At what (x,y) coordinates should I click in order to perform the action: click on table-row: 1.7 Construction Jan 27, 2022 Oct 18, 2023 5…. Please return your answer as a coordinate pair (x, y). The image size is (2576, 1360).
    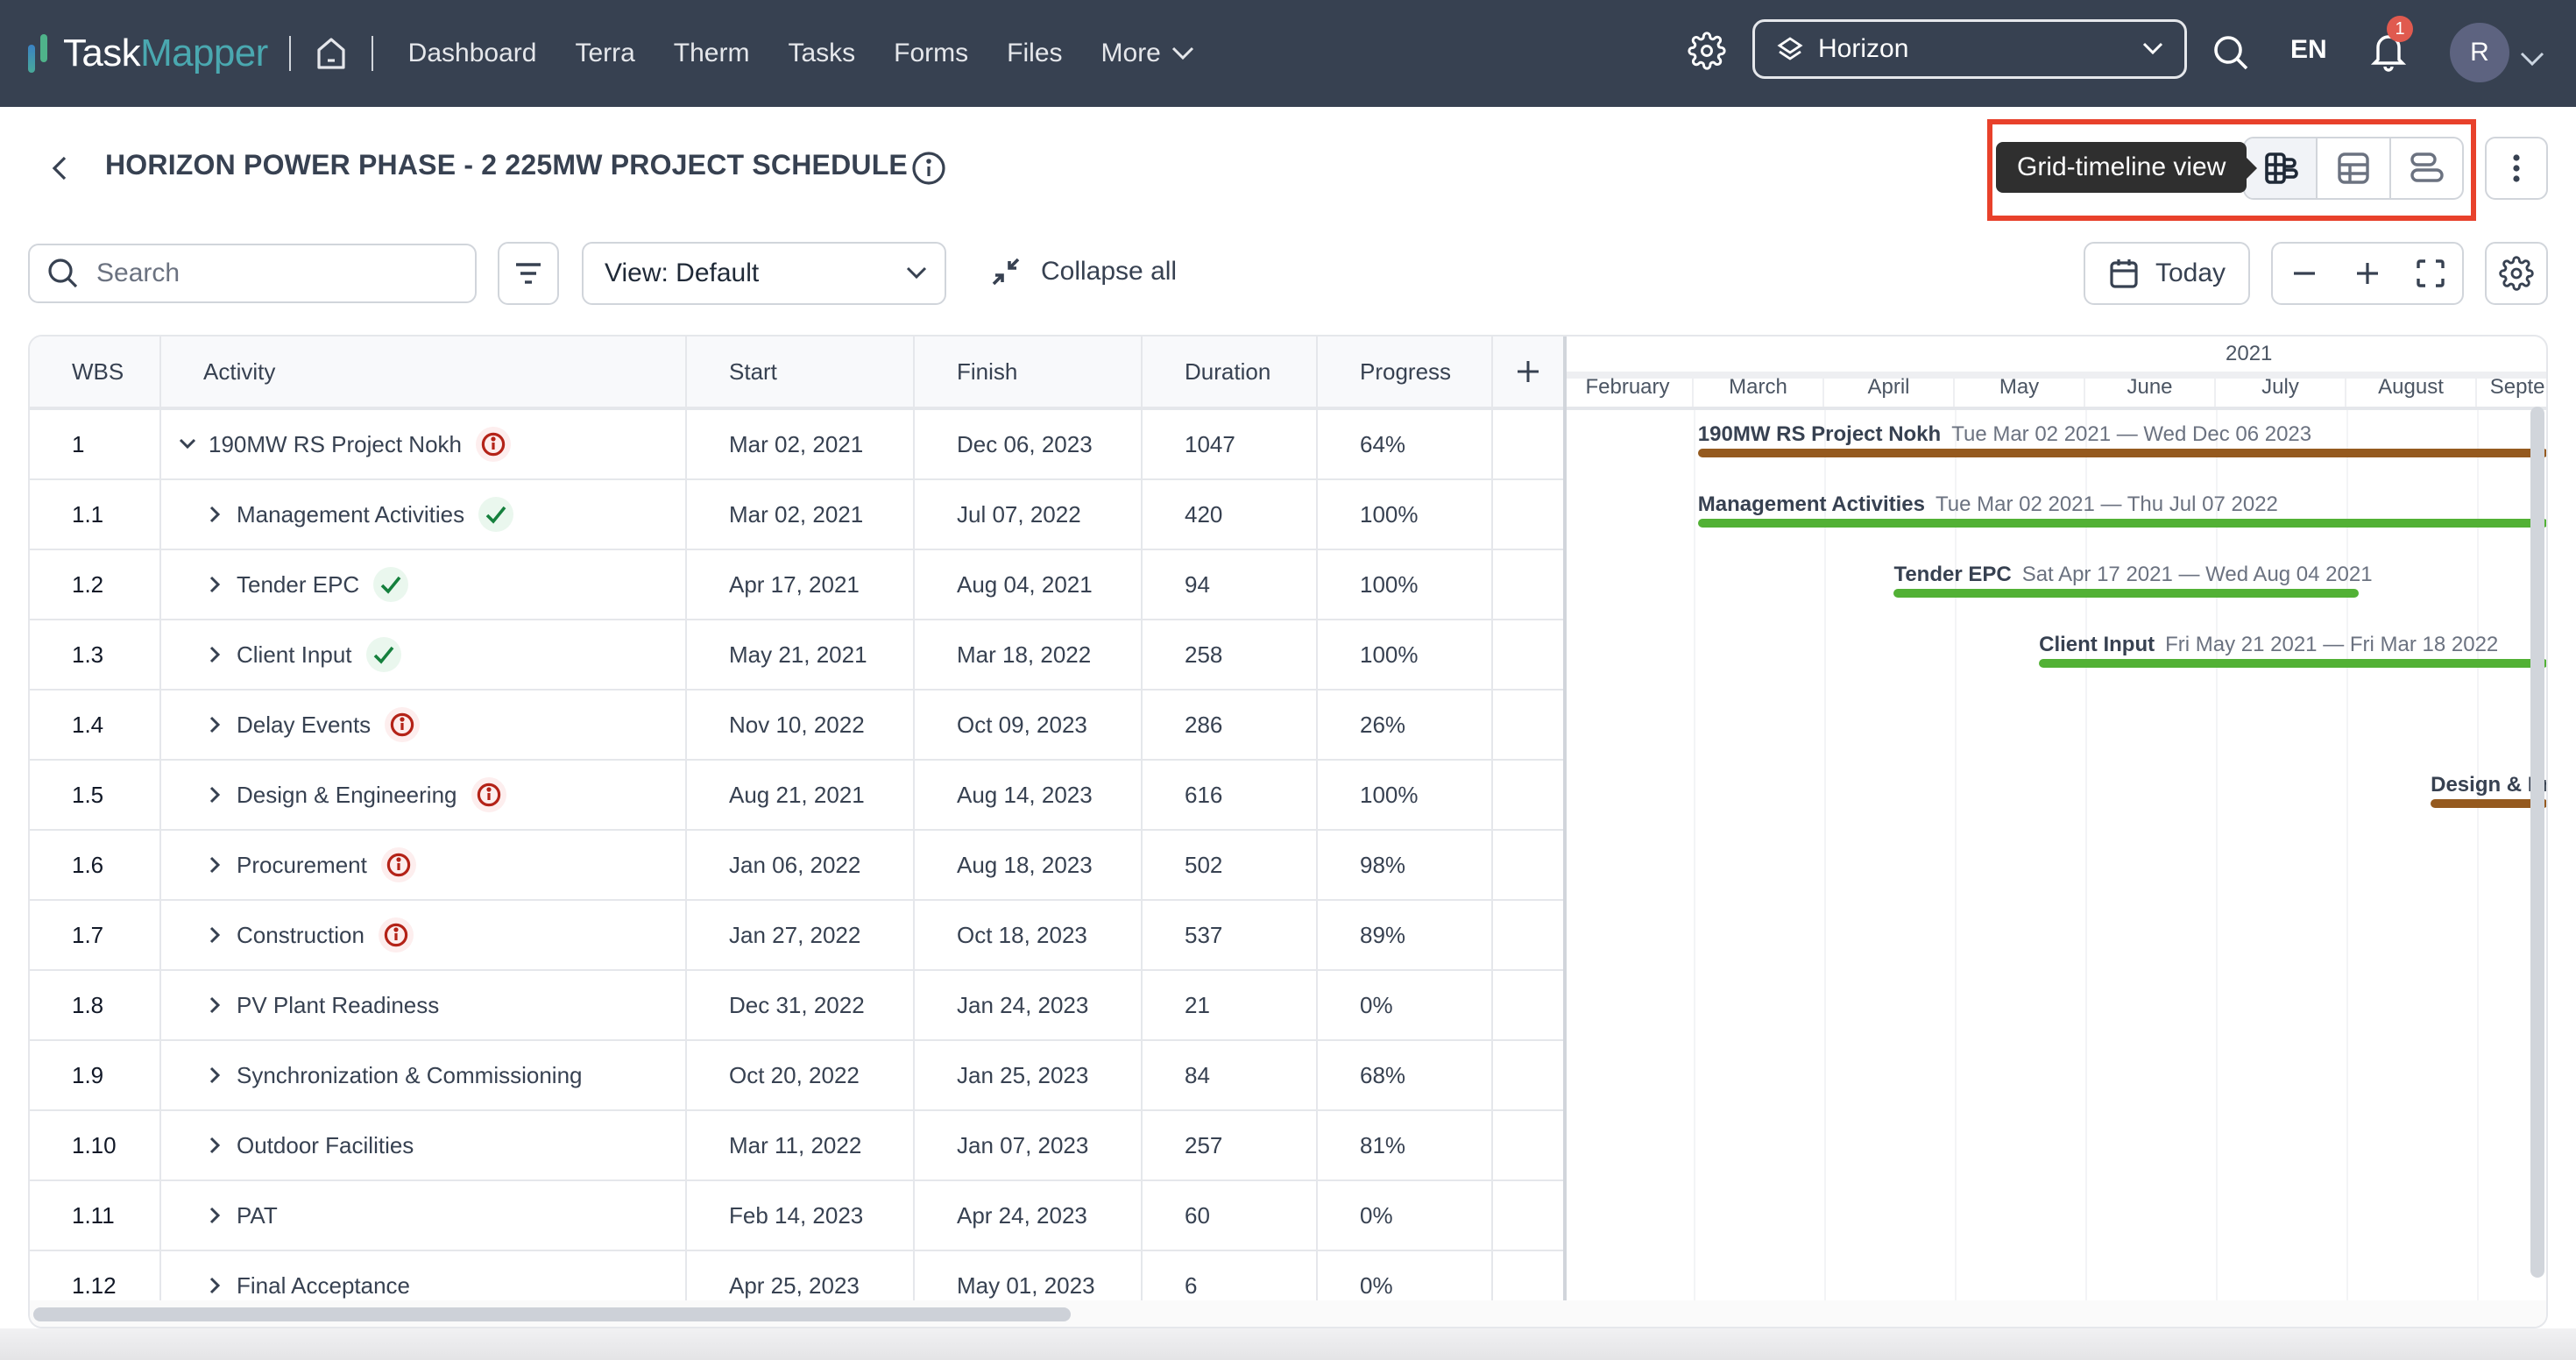
    Looking at the image, I should click on (797, 936).